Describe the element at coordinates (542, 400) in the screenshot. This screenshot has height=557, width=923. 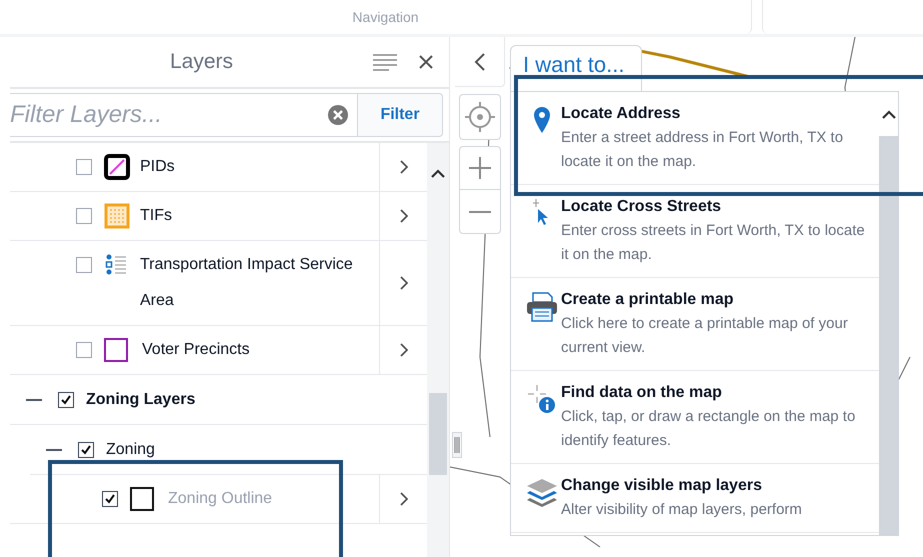
I see `identify-icon` at that location.